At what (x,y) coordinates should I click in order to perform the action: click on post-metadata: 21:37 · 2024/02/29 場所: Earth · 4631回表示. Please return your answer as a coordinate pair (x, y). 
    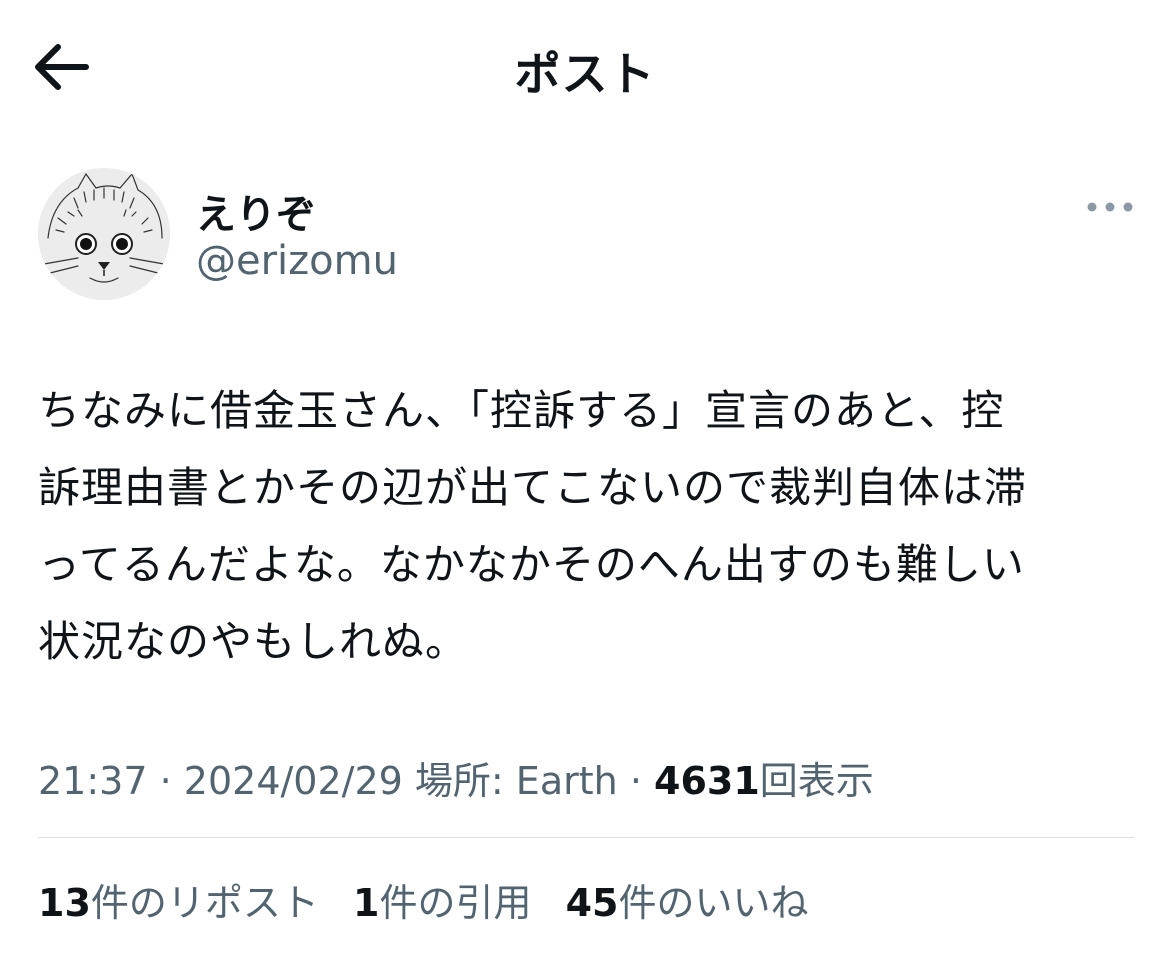
    Looking at the image, I should click on (456, 777).